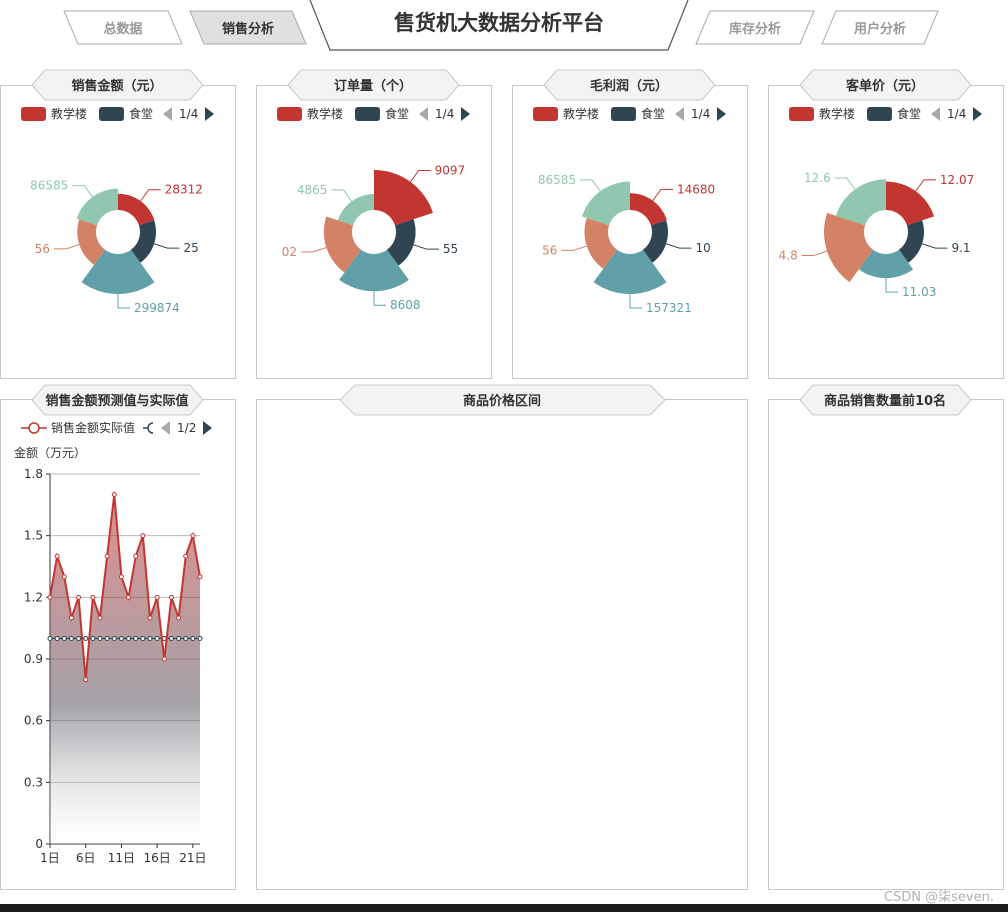 Image resolution: width=1008 pixels, height=912 pixels. Describe the element at coordinates (450, 249) in the screenshot. I see `slice-label: 55` at that location.